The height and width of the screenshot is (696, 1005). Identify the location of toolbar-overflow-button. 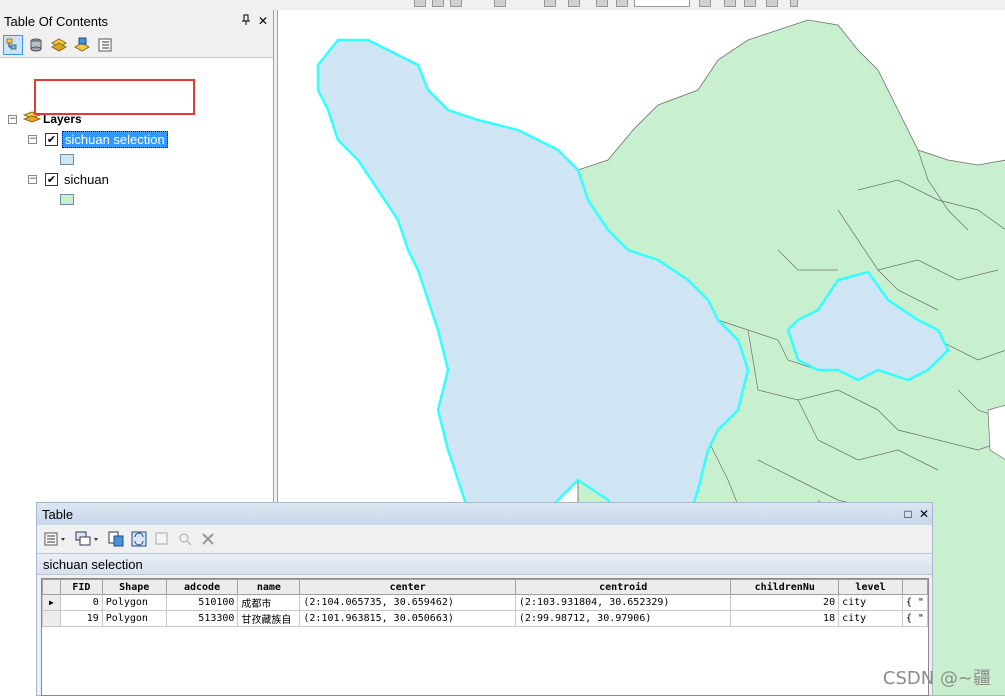
(794, 3).